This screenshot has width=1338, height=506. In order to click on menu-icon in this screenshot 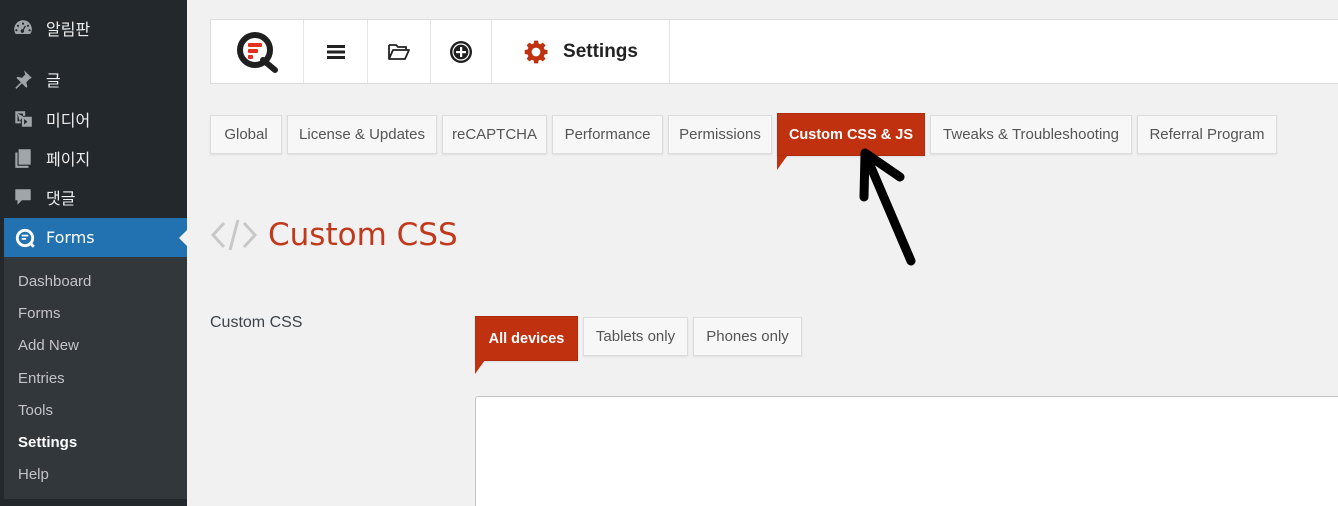, I will do `click(335, 51)`.